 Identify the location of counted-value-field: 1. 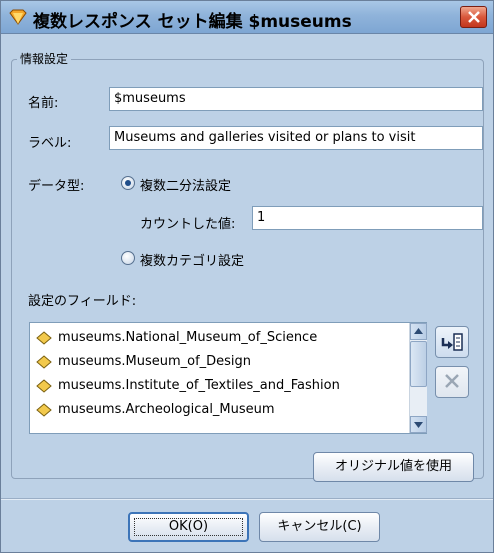
(367, 218).